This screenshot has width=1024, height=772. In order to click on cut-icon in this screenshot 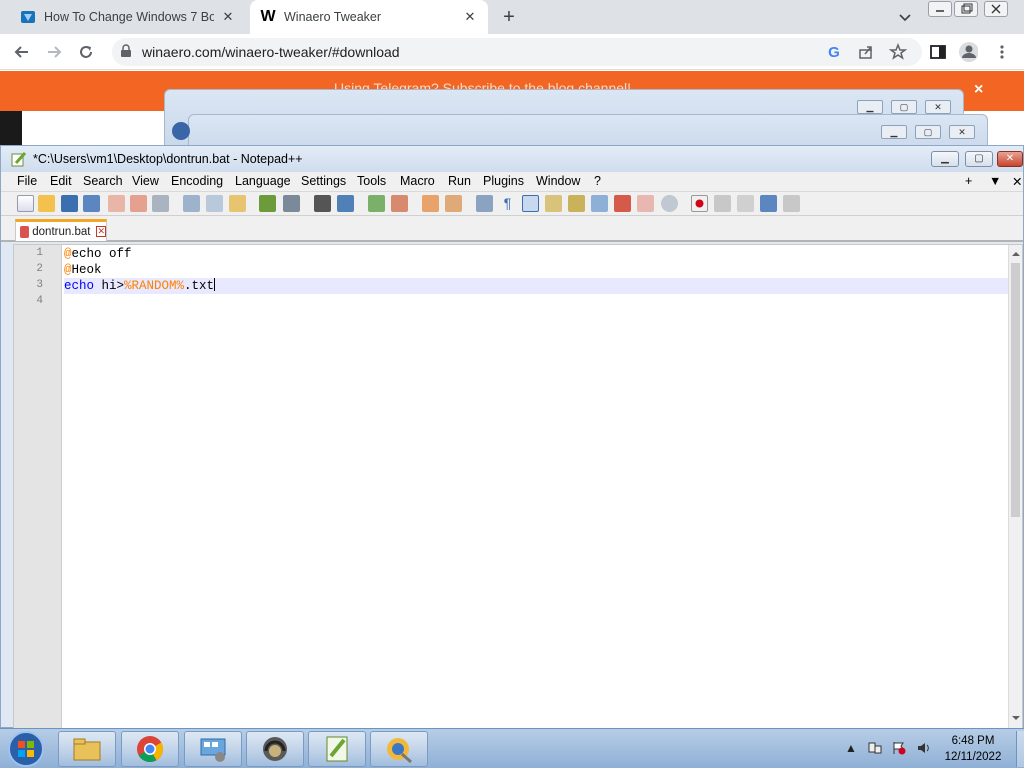, I will do `click(191, 203)`.